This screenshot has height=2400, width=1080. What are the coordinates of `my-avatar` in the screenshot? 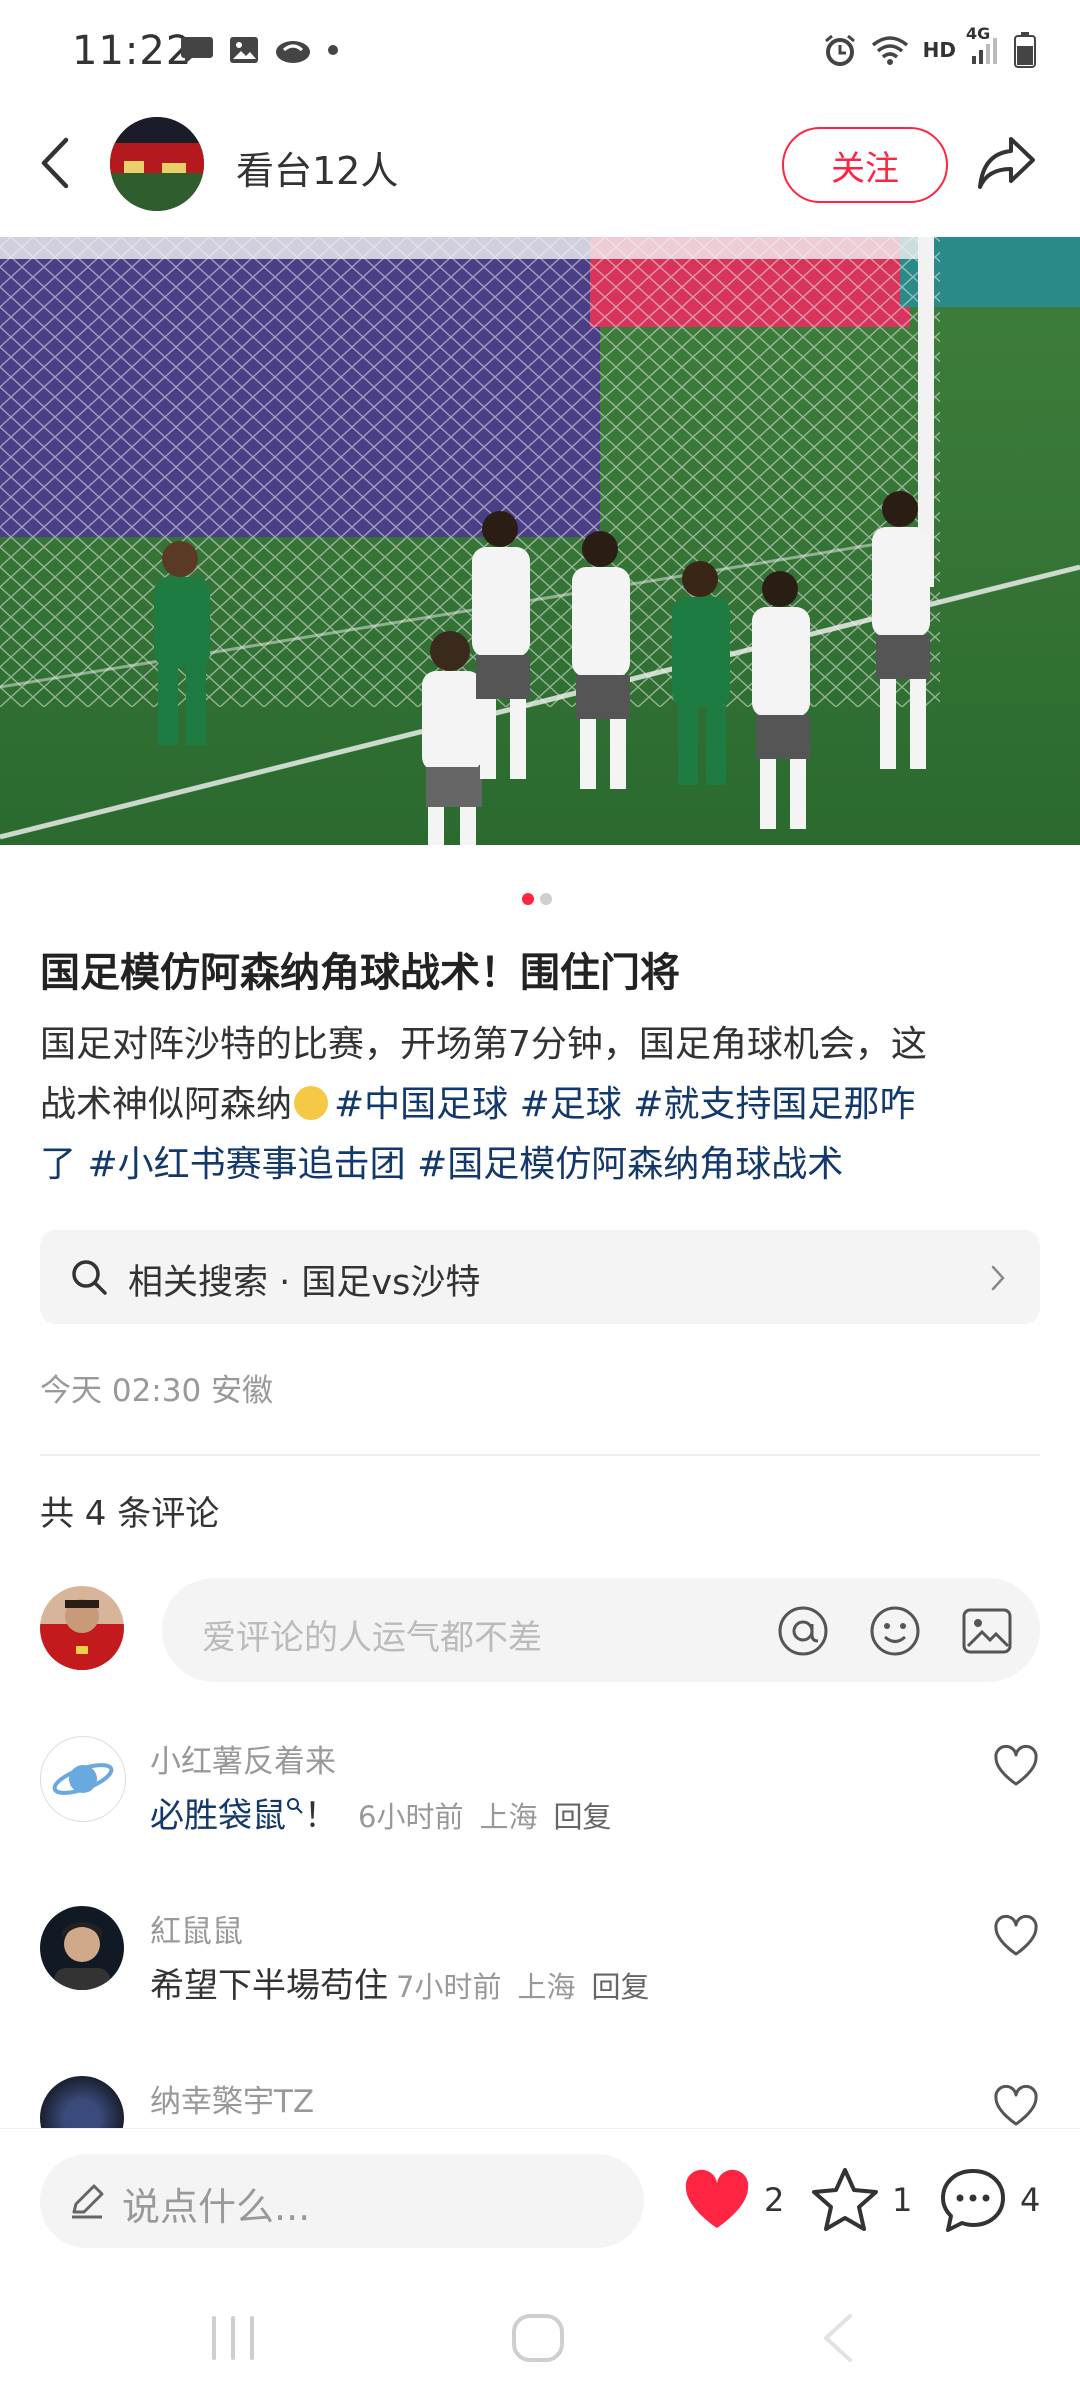 It's located at (82, 1628).